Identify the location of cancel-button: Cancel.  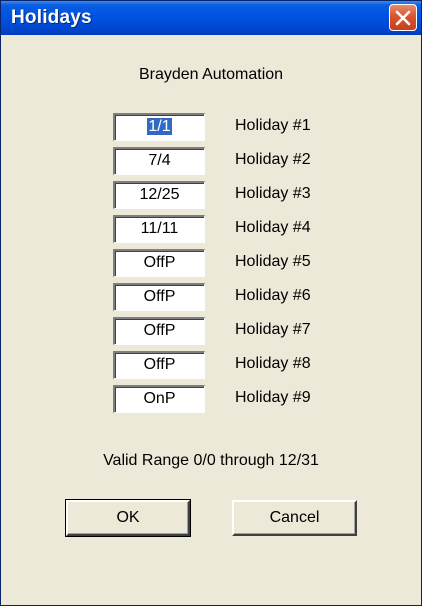
(294, 518).